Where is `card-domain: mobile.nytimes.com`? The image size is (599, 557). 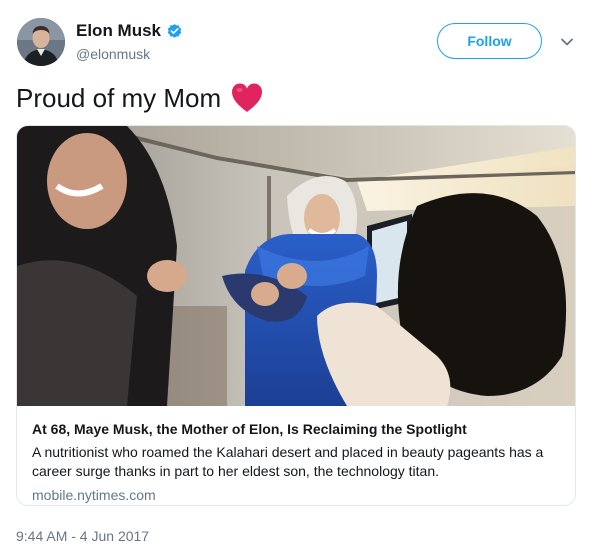
card-domain: mobile.nytimes.com is located at coordinates (94, 495).